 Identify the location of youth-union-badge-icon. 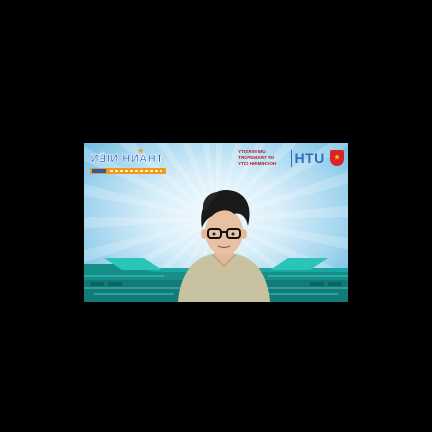
(337, 158).